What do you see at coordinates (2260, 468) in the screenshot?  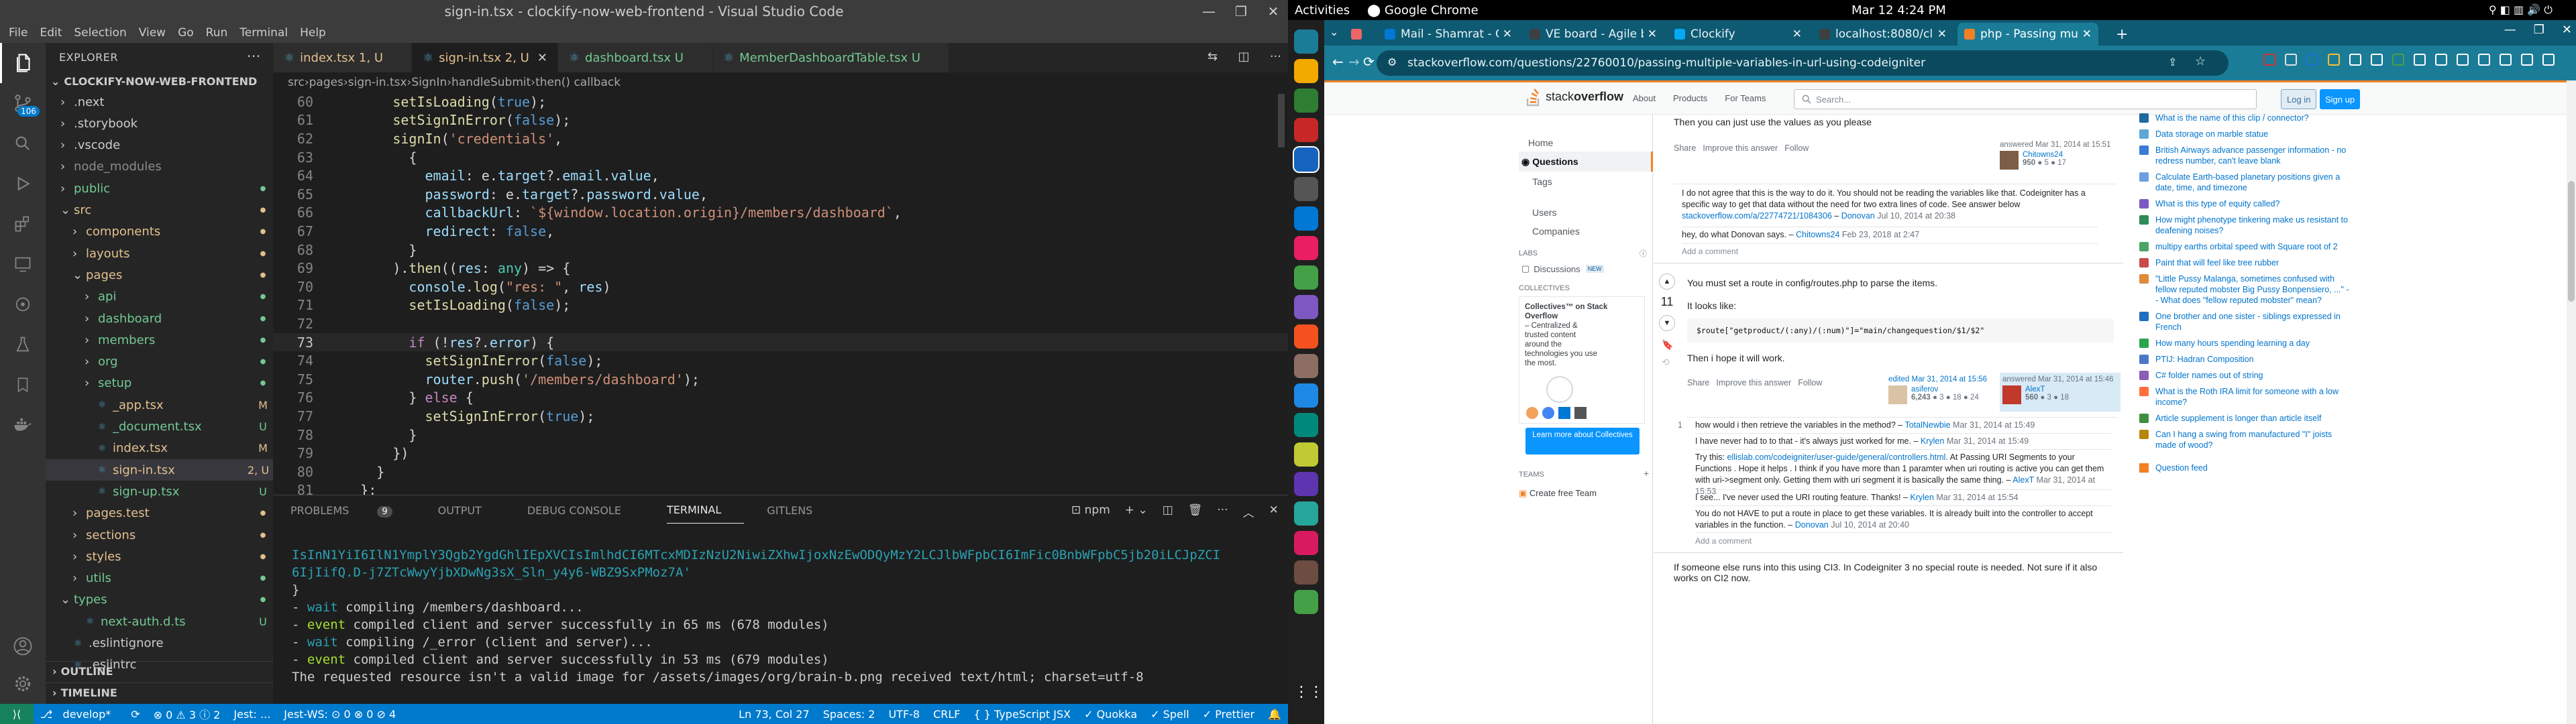 I see `question-feed-link: Question feed` at bounding box center [2260, 468].